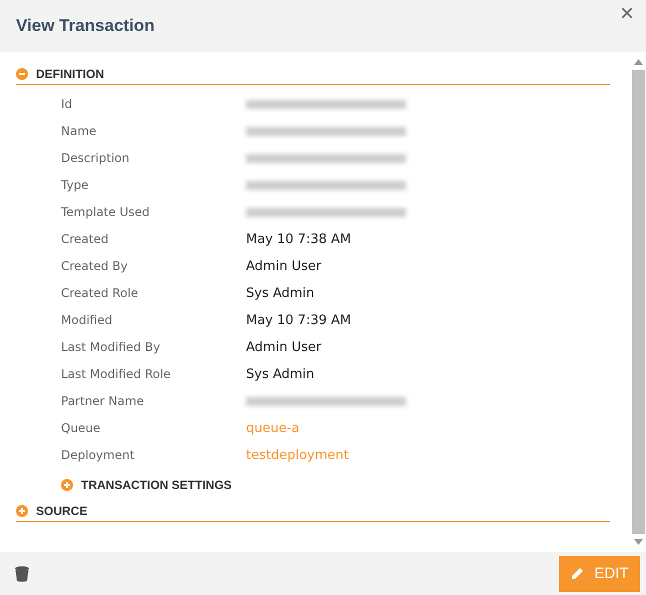  Describe the element at coordinates (638, 302) in the screenshot. I see `scrollbar-thumb` at that location.